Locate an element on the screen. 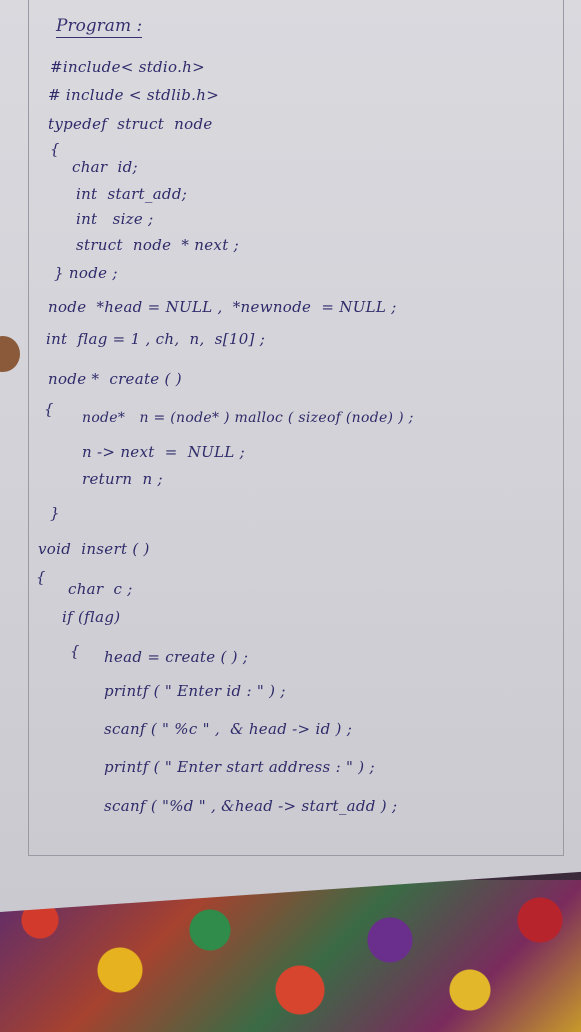 The height and width of the screenshot is (1032, 581). code-line: # include < stdlib.h> is located at coordinates (134, 95).